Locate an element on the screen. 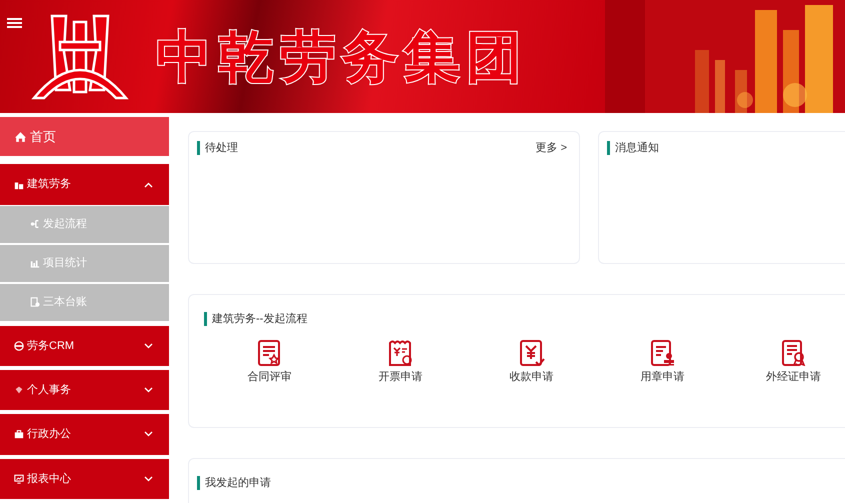 The width and height of the screenshot is (845, 503). sidebar-item: 行政办公 is located at coordinates (84, 434).